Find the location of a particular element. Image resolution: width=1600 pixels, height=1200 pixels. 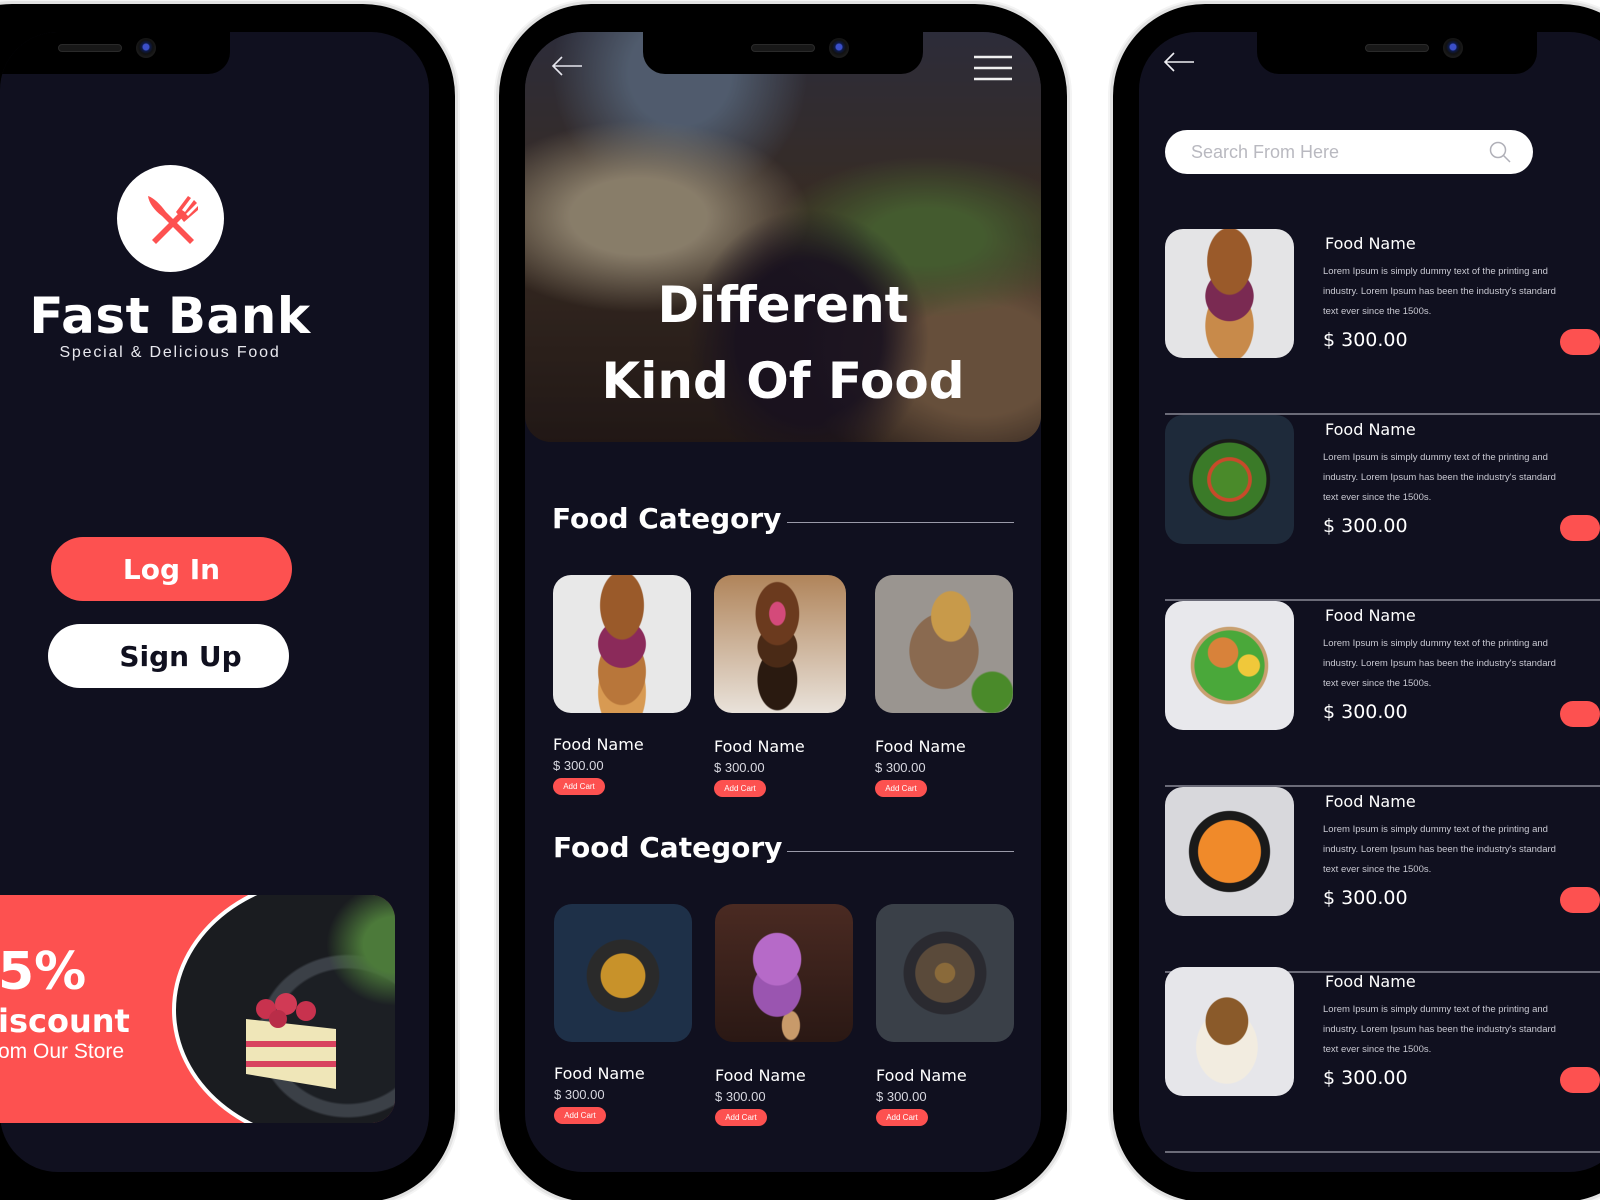

promo-subtitle: om Our Store is located at coordinates (62, 1051).